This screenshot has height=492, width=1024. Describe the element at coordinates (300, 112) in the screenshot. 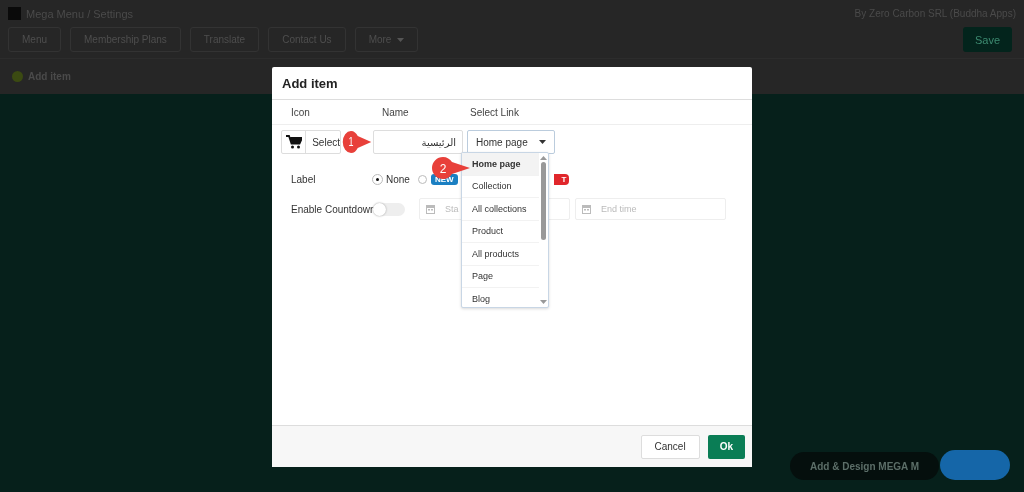

I see `column-header: Icon` at that location.